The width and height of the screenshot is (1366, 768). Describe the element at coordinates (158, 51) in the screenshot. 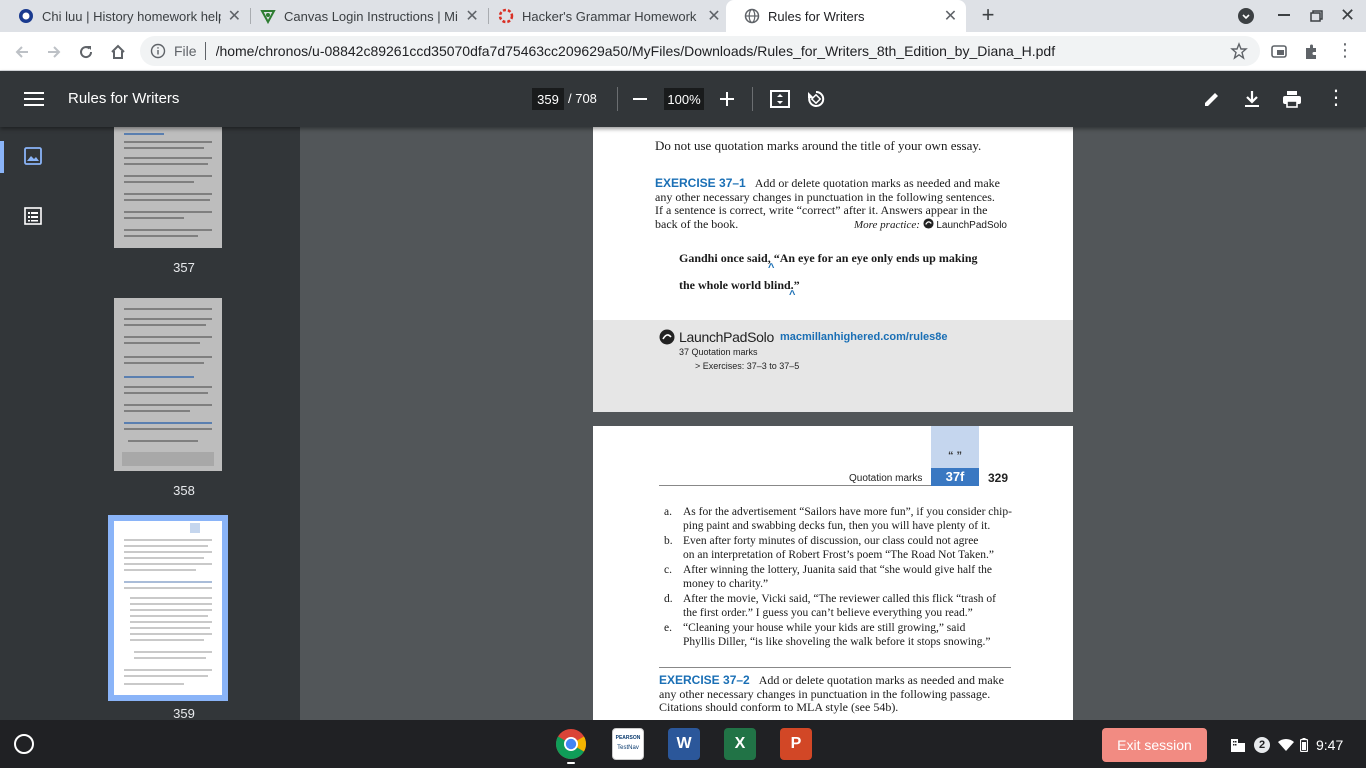

I see `info-icon` at that location.